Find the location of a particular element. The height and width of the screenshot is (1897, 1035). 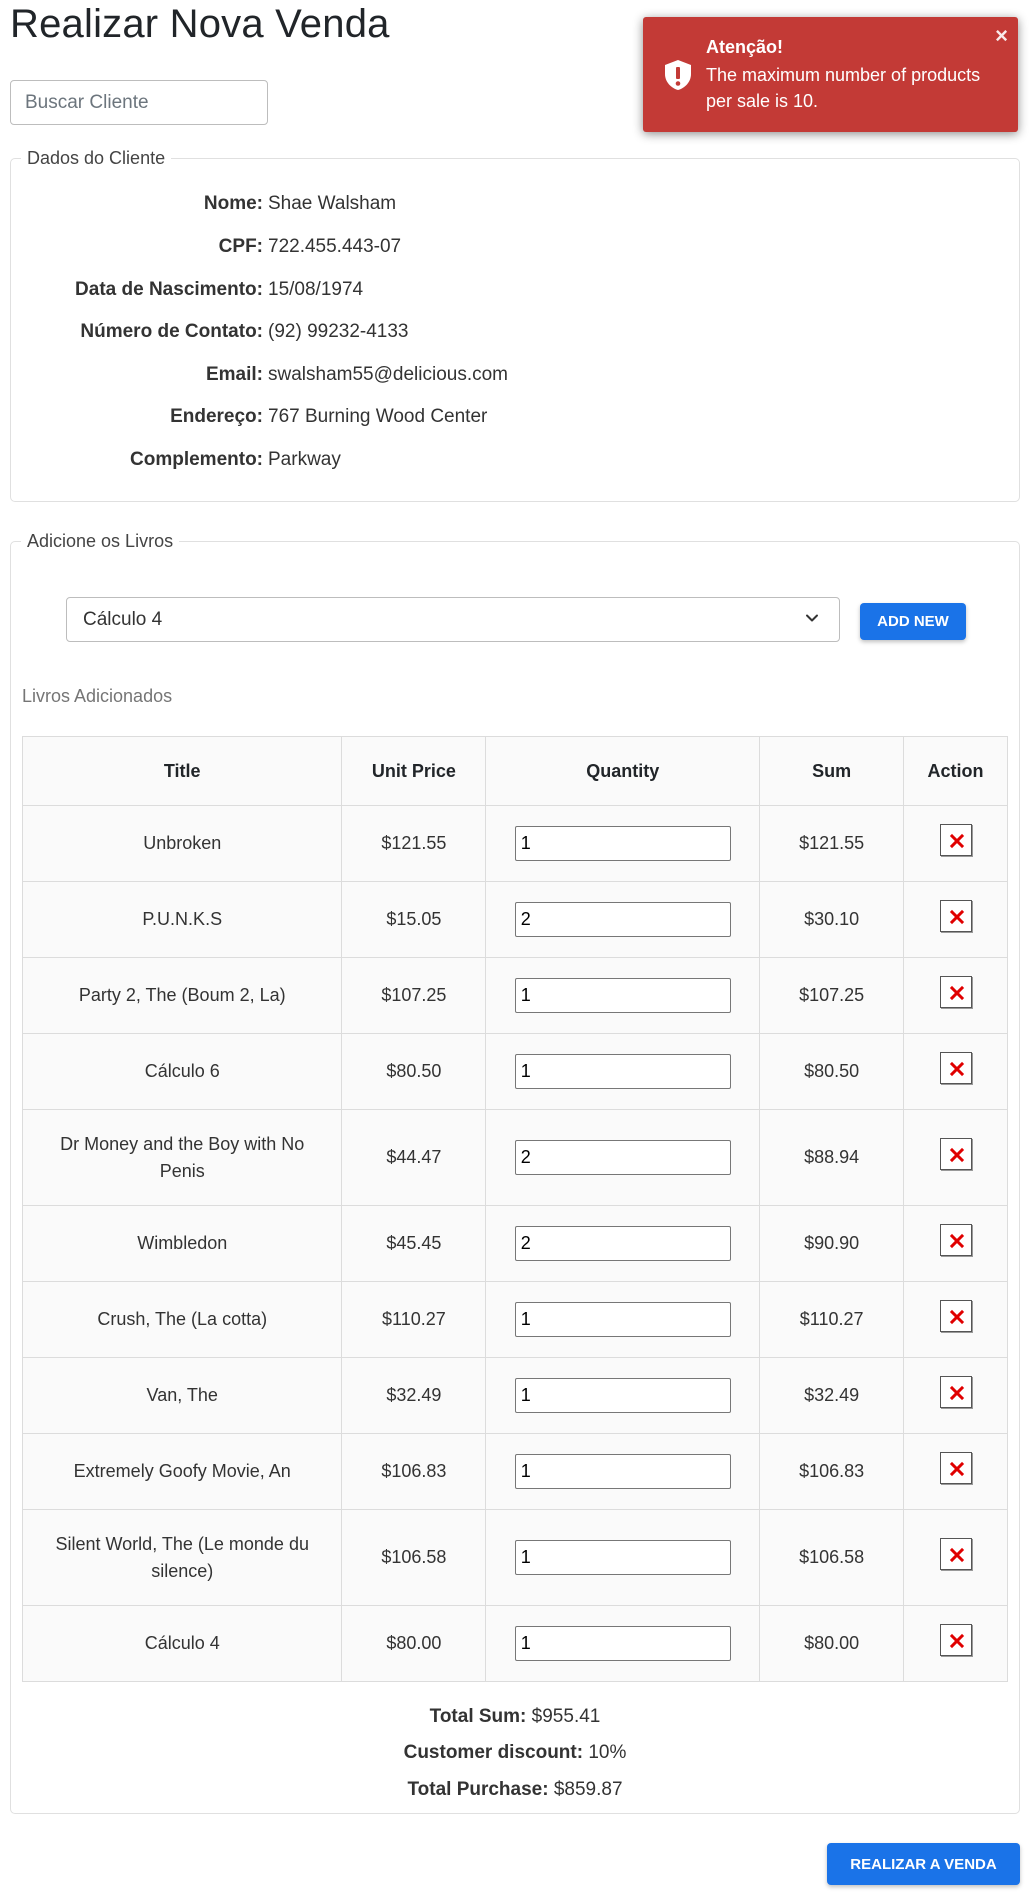

field-label: Número de Contato: is located at coordinates (171, 331).